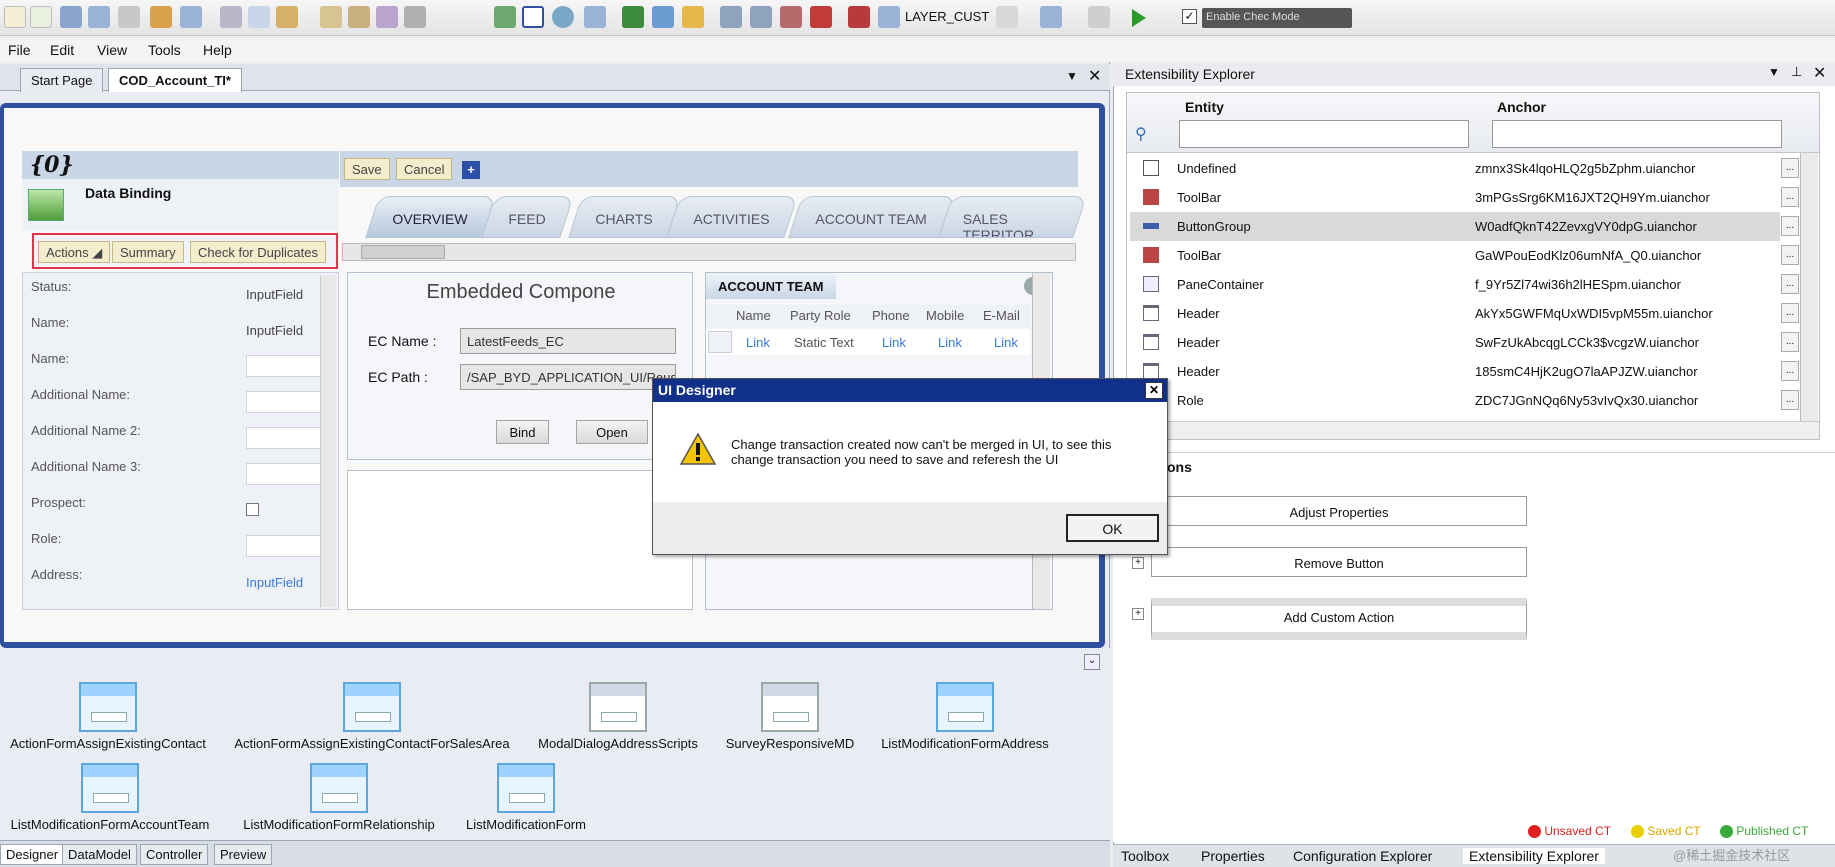 The height and width of the screenshot is (867, 1835). Describe the element at coordinates (367, 169) in the screenshot. I see `save-button: Save` at that location.